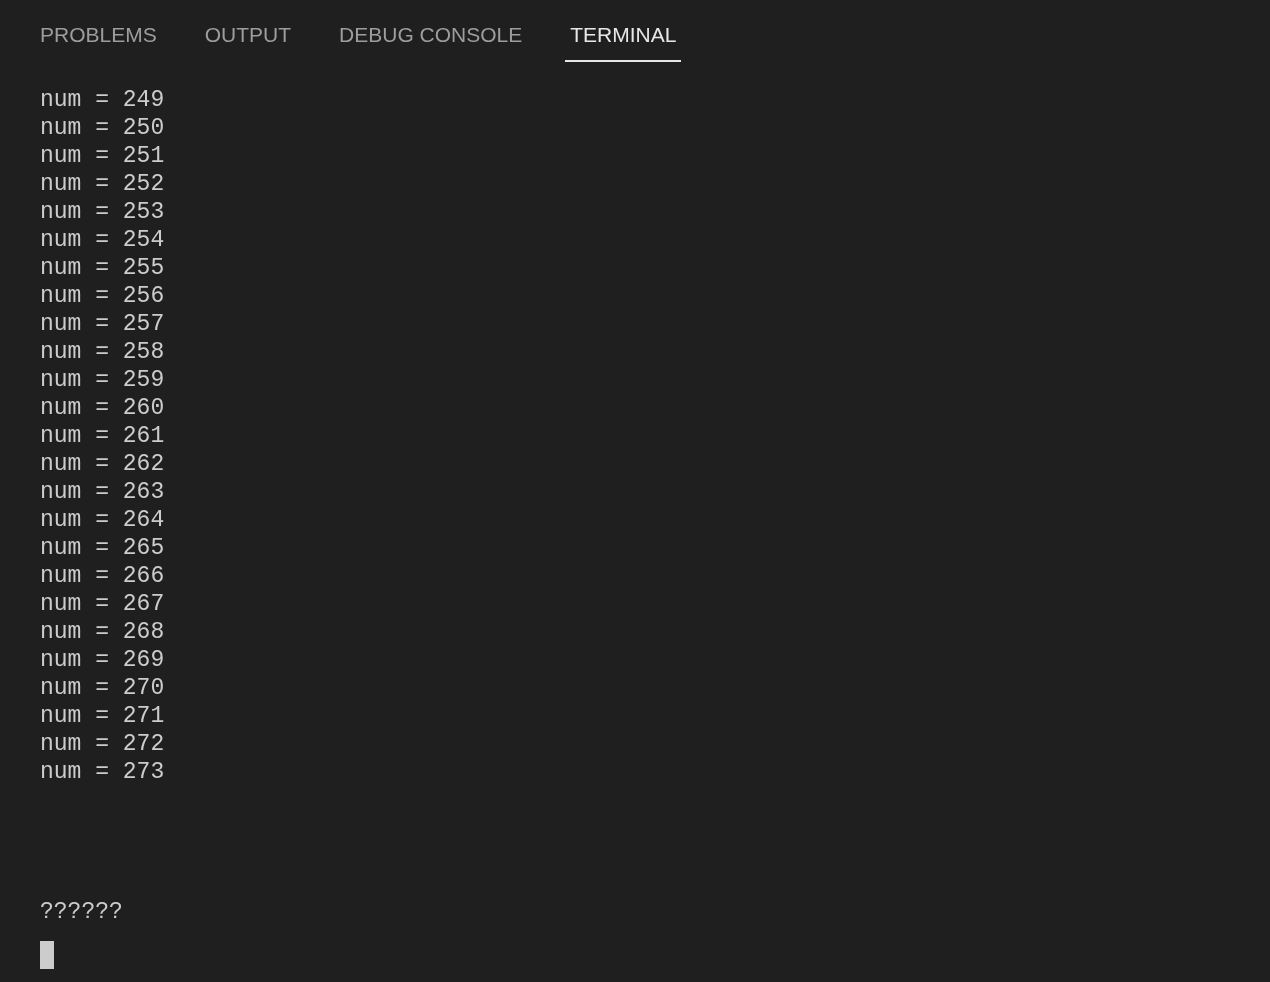  Describe the element at coordinates (623, 41) in the screenshot. I see `panel-tab: TERMINAL` at that location.